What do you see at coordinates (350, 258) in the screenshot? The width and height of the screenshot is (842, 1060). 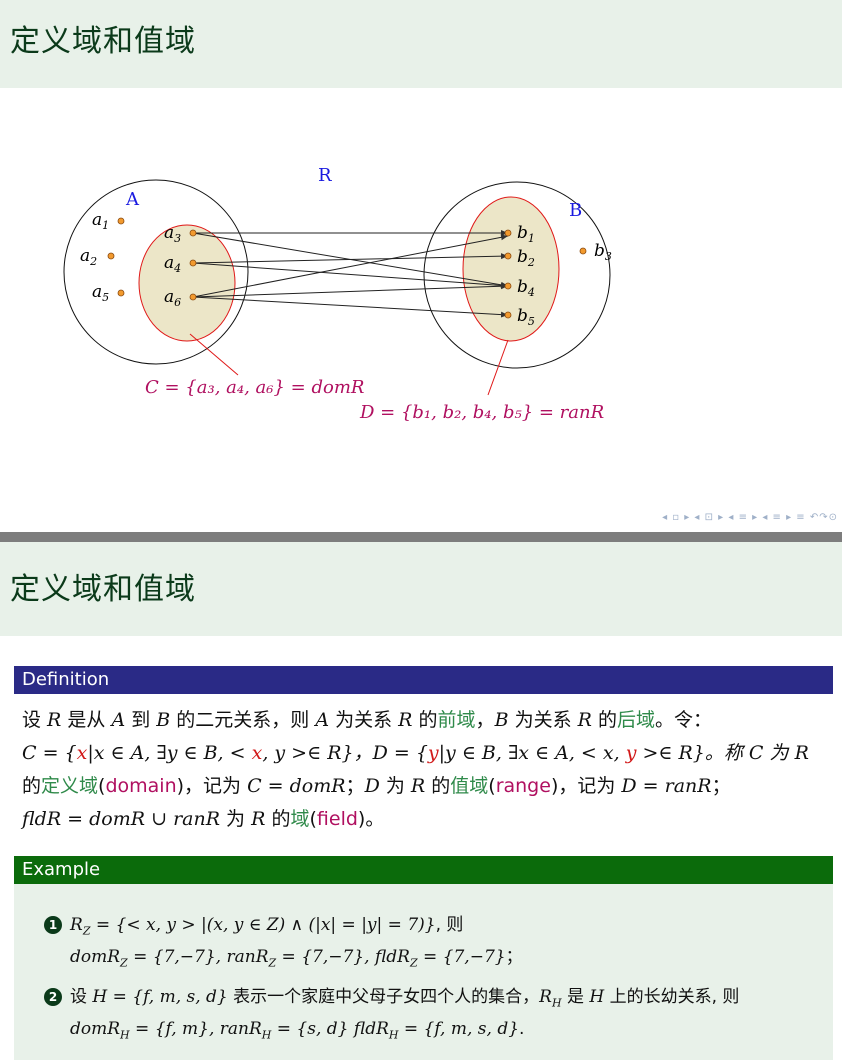 I see `edge-a4-b2` at bounding box center [350, 258].